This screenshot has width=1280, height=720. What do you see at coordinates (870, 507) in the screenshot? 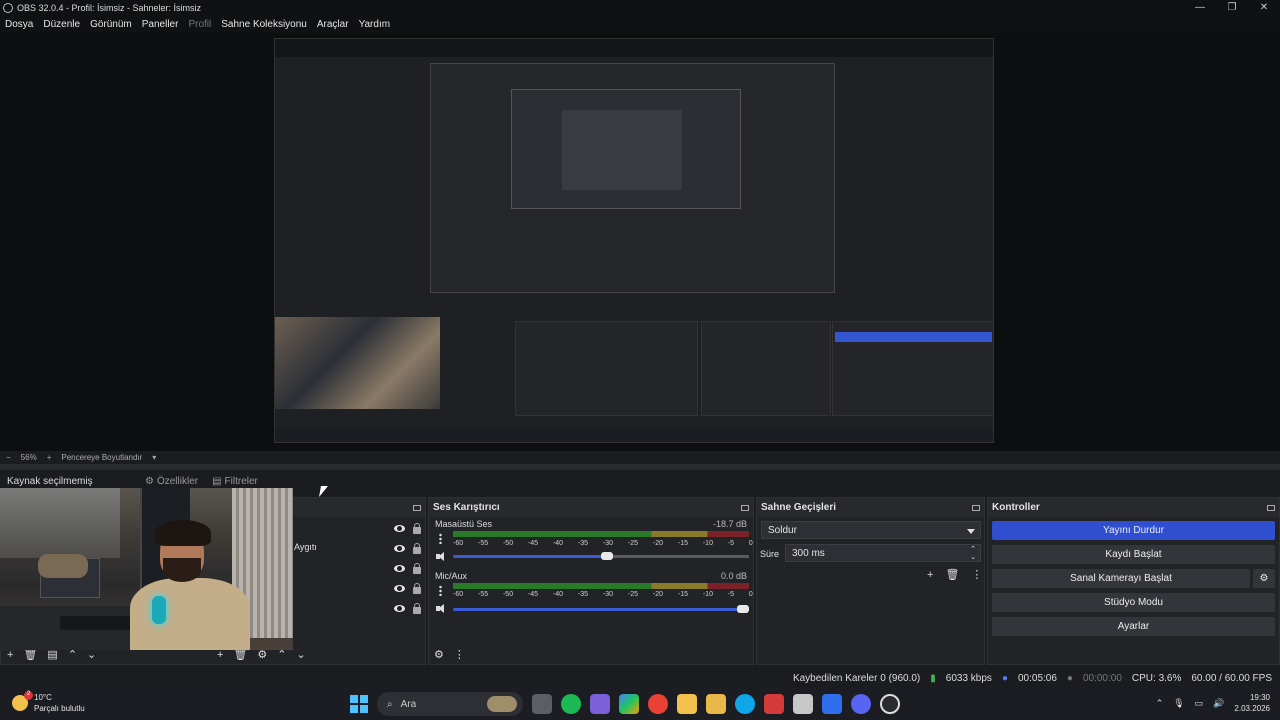
I see `transitions-title: Sahne Geçişleri` at bounding box center [870, 507].